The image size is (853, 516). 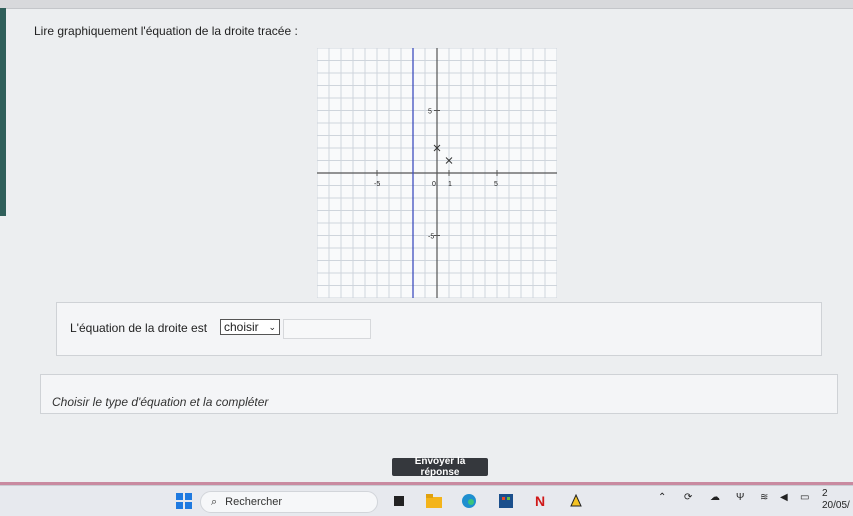 What do you see at coordinates (506, 501) in the screenshot?
I see `store-icon` at bounding box center [506, 501].